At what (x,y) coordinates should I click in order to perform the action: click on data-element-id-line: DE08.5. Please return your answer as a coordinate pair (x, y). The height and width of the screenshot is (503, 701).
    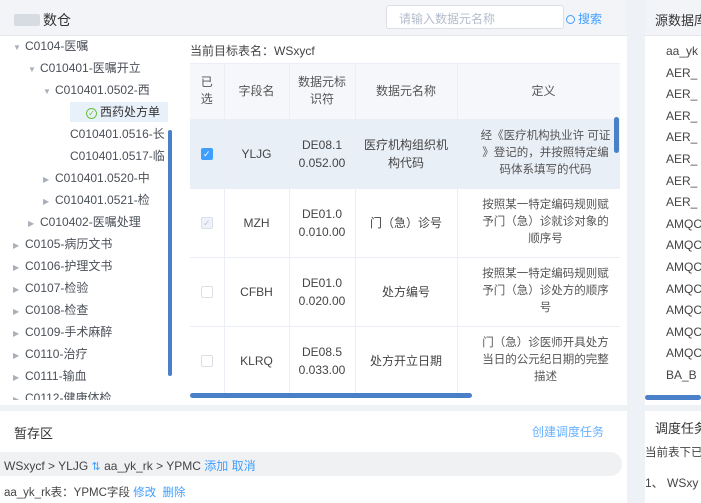
    Looking at the image, I should click on (322, 351).